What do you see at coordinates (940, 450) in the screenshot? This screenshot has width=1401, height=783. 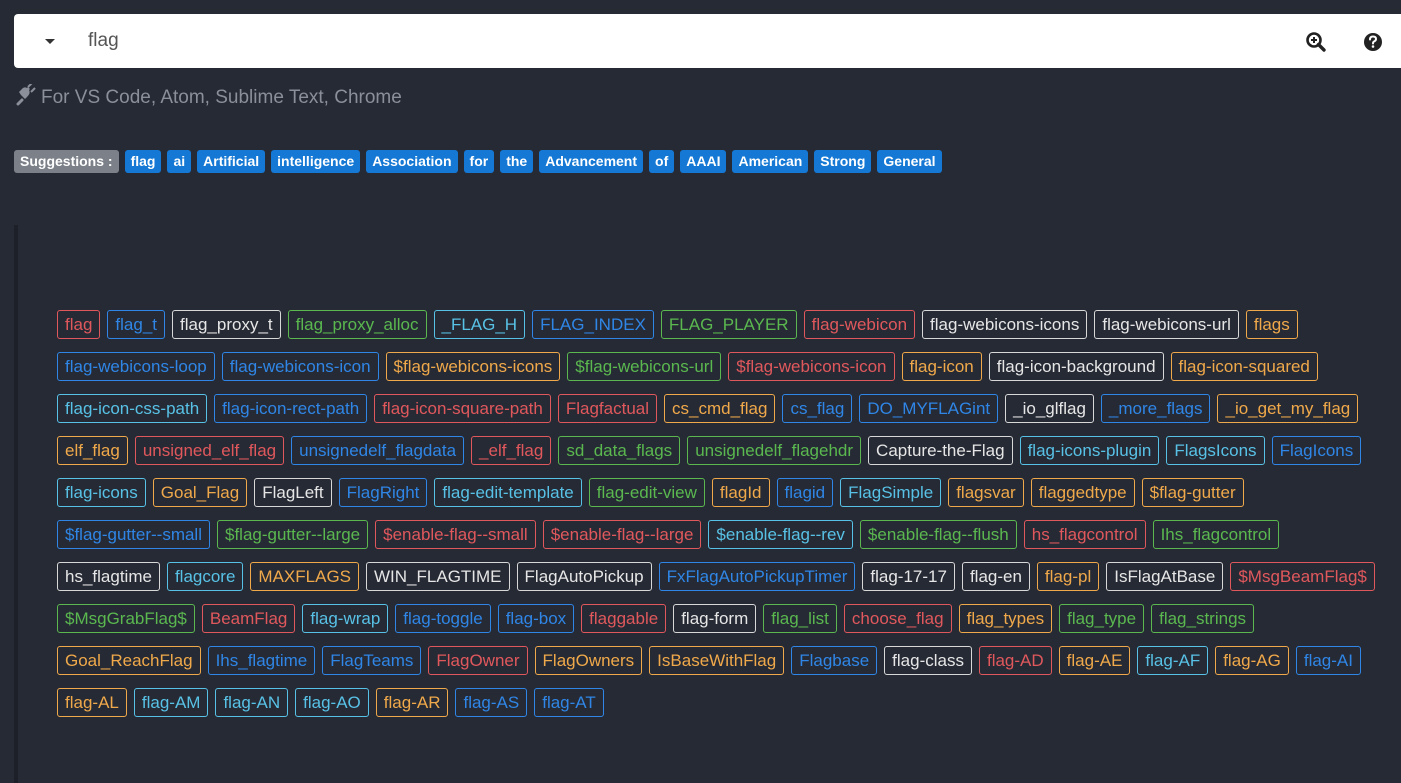 I see `result-tag: Capture-the-Flag` at bounding box center [940, 450].